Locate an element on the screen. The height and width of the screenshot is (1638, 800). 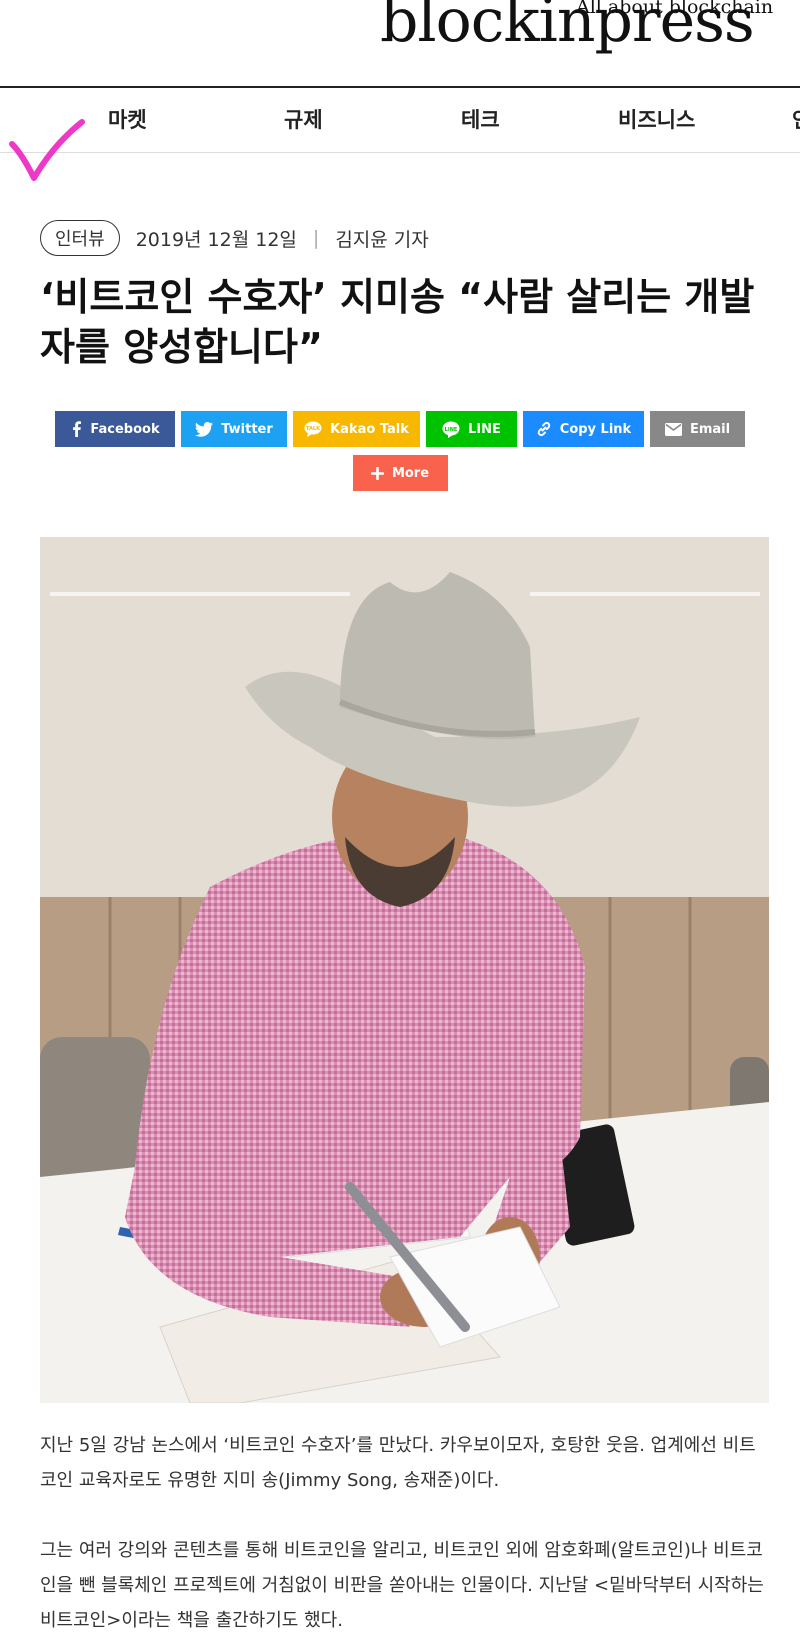
svg-text: LINE is located at coordinates (451, 430).